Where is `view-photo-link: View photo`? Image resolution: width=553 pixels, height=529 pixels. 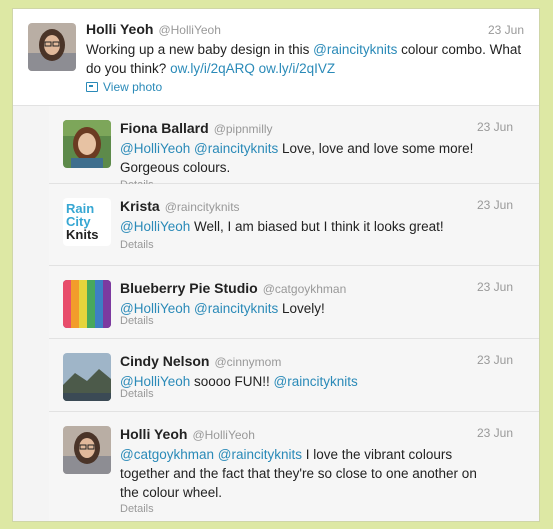
view-photo-link: View photo is located at coordinates (124, 87).